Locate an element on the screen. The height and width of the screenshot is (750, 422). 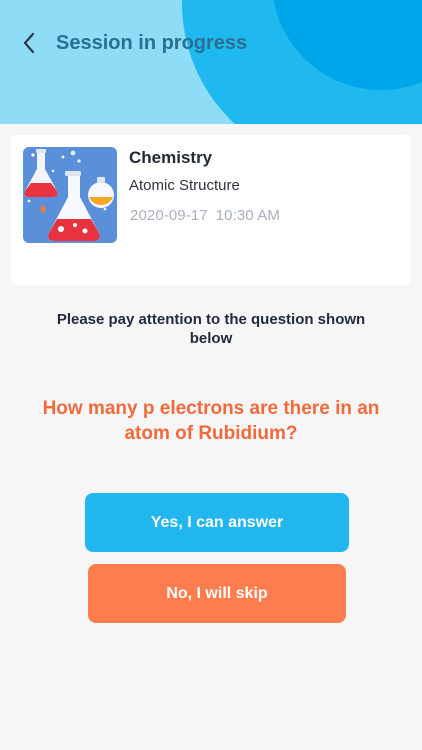
session-date: 2020-09-17 is located at coordinates (169, 215).